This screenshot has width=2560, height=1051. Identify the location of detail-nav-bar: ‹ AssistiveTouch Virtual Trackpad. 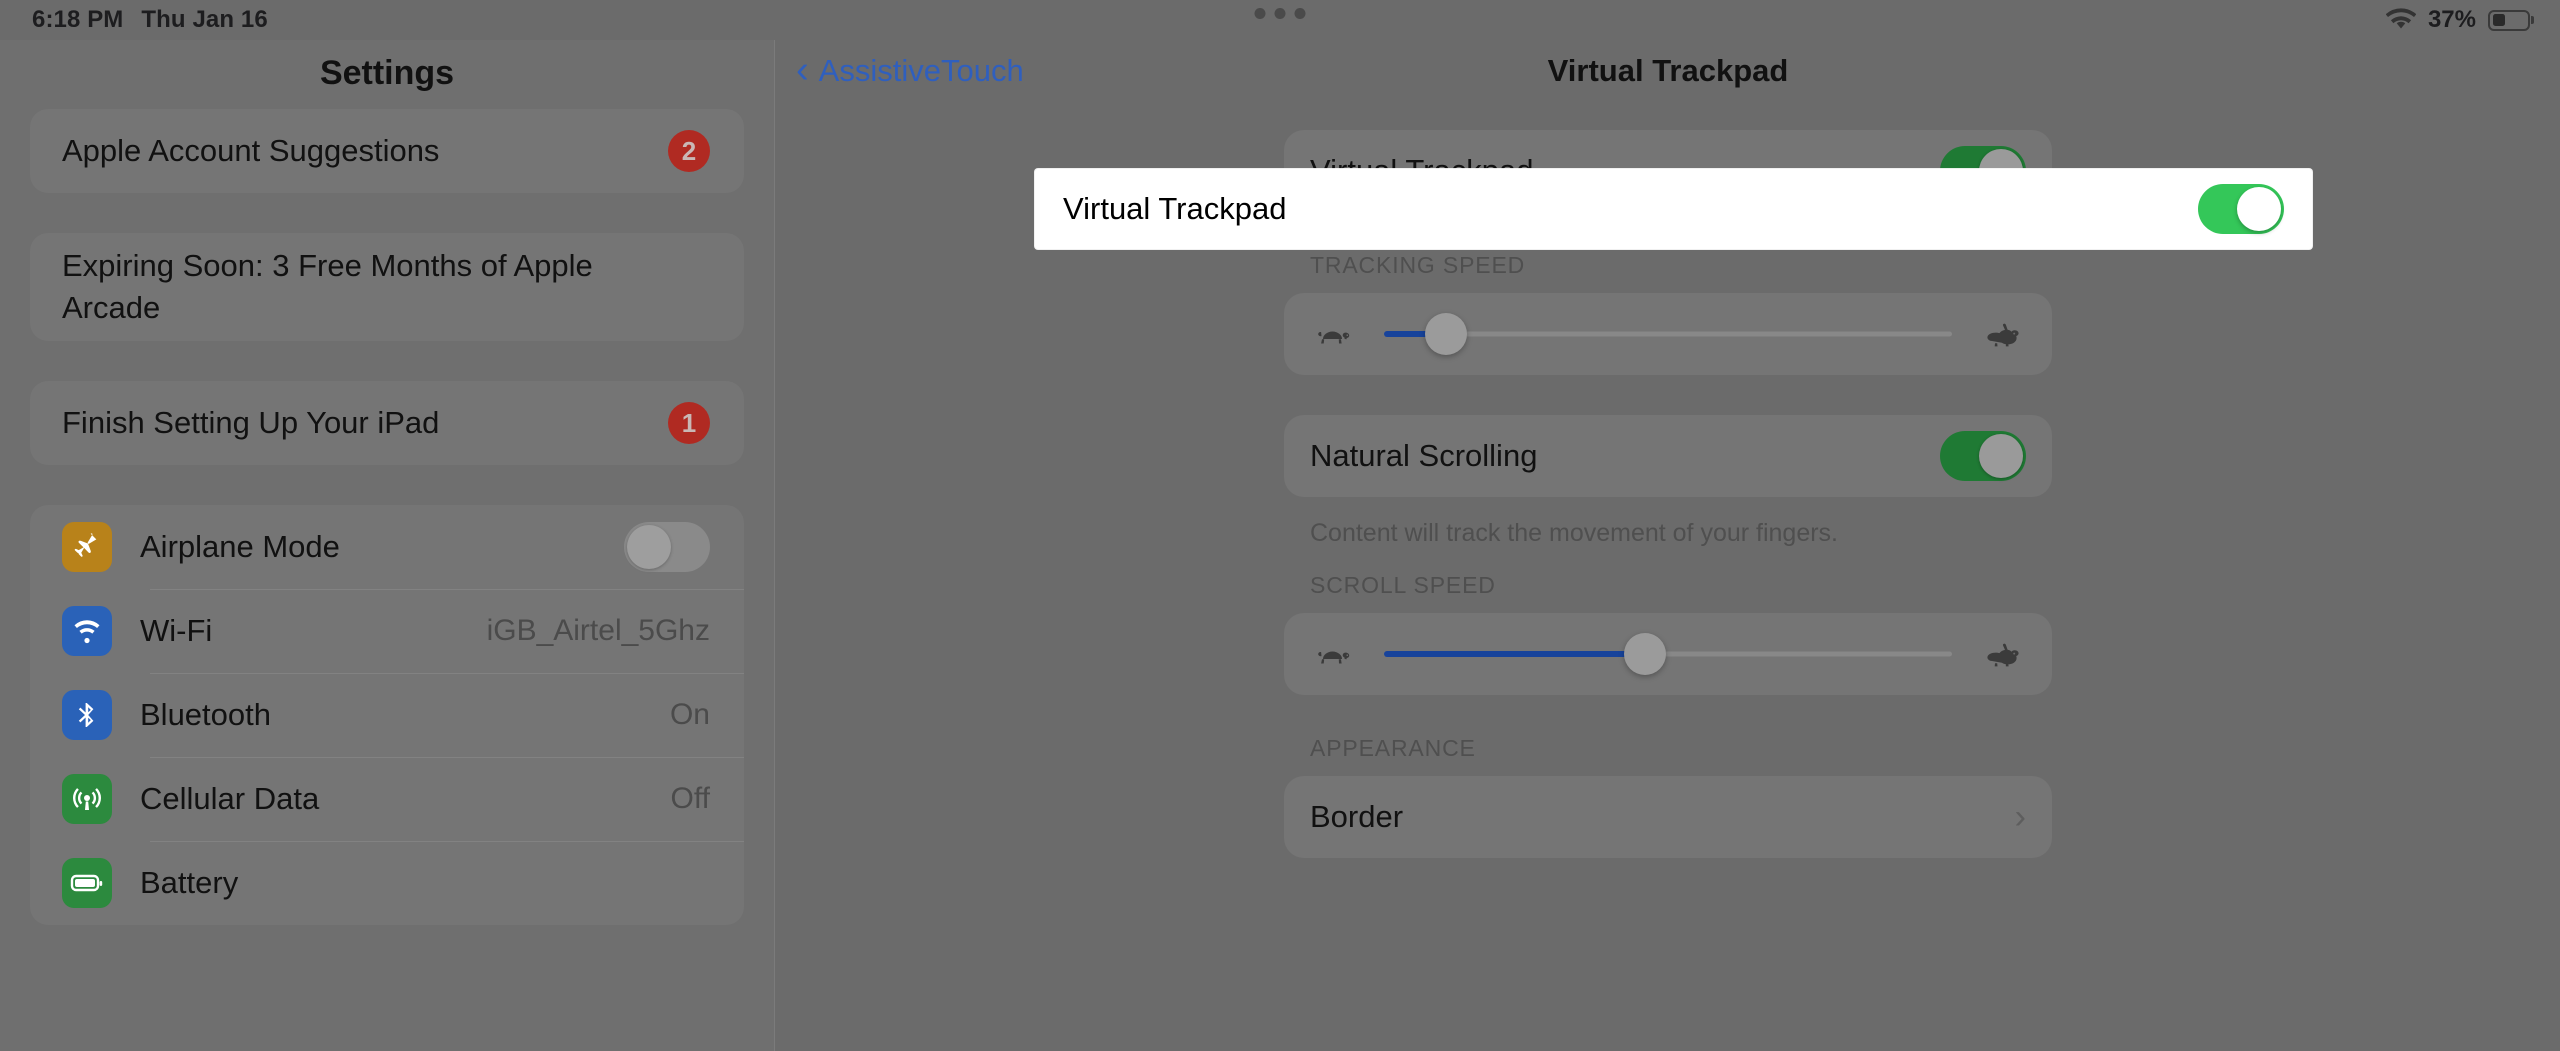
(1668, 71).